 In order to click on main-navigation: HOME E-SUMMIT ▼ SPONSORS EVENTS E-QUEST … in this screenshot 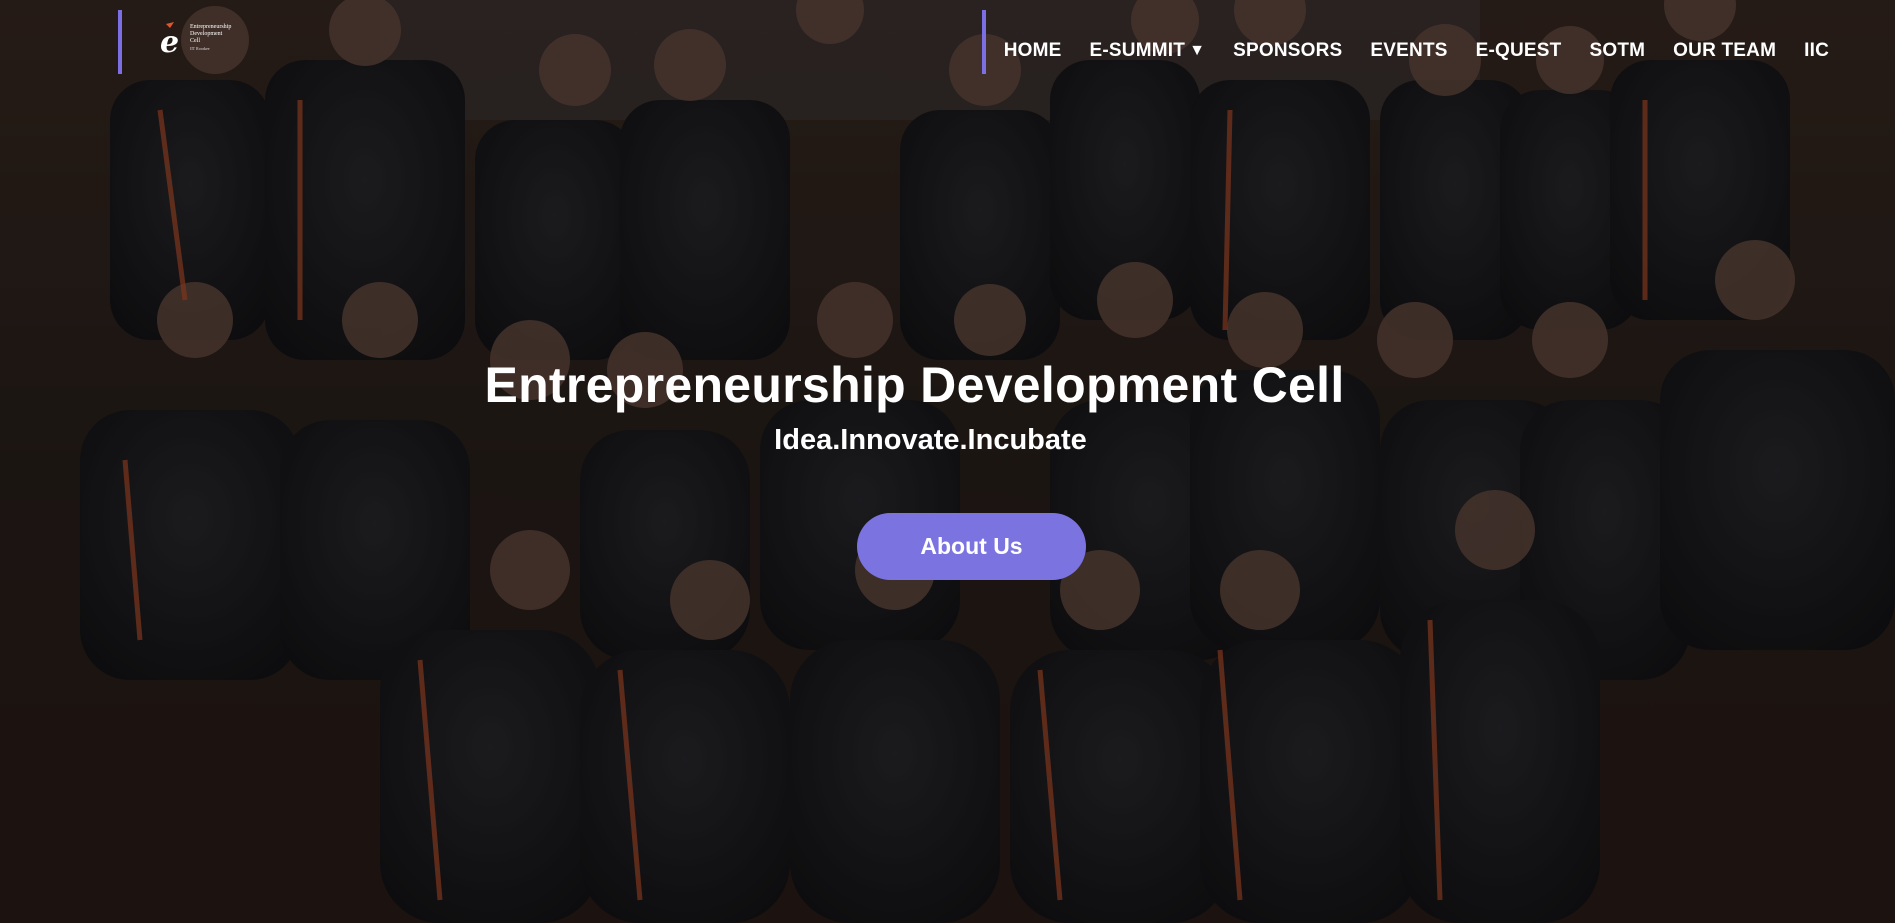, I will do `click(1416, 51)`.